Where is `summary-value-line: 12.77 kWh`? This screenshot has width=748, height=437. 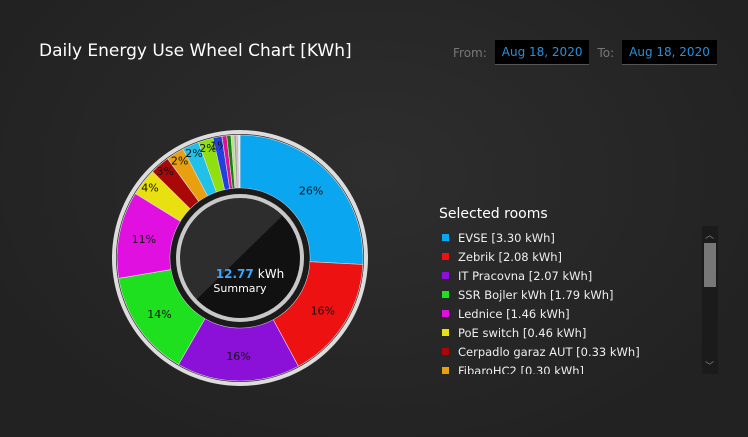
summary-value-line: 12.77 kWh is located at coordinates (250, 274).